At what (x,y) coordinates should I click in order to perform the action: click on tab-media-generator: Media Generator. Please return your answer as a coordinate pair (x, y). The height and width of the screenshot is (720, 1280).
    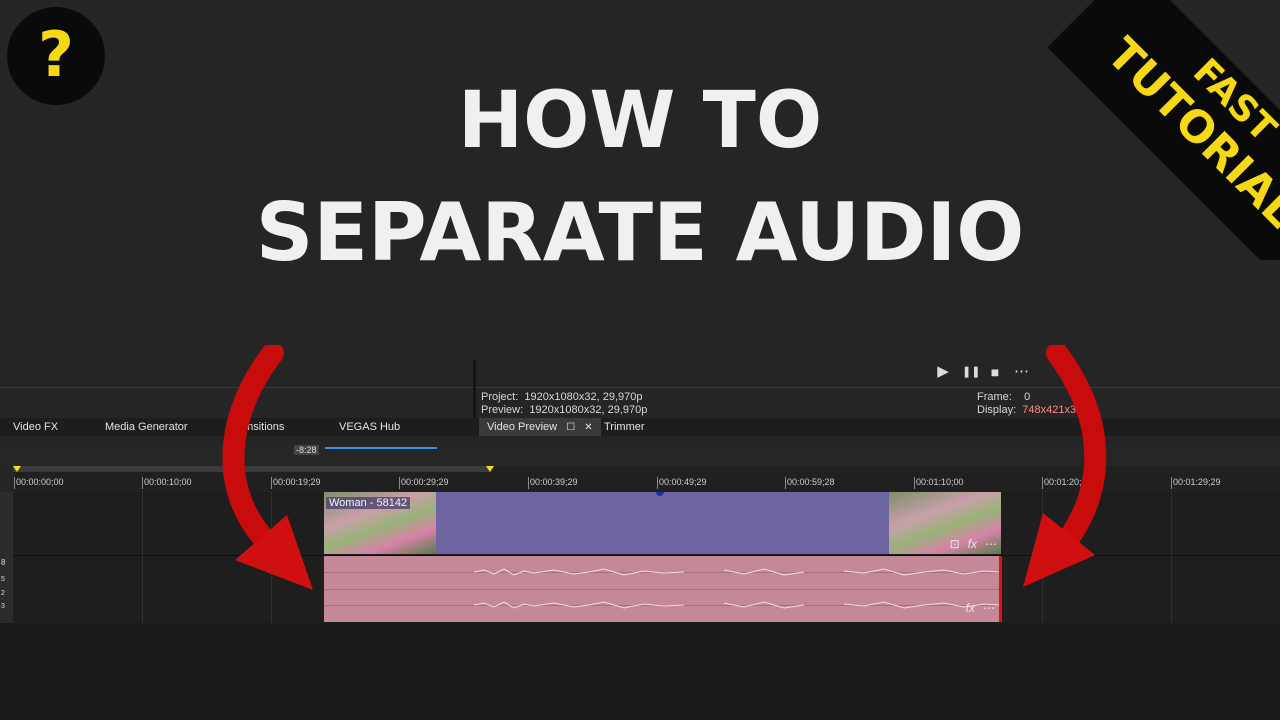
    Looking at the image, I should click on (146, 427).